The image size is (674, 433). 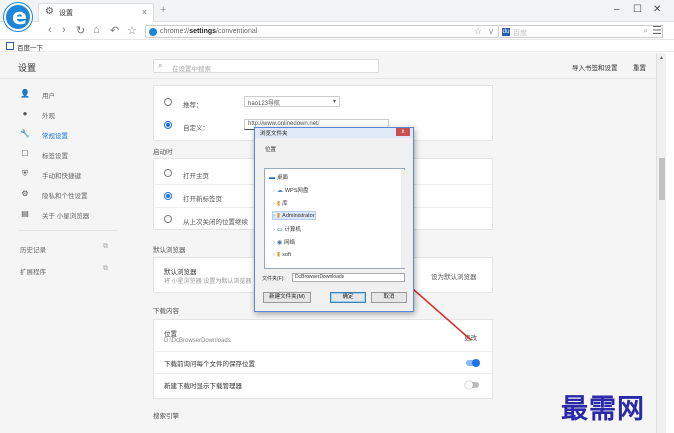 I want to click on dialog-titlebar: 浏览文件夹 x, so click(x=334, y=133).